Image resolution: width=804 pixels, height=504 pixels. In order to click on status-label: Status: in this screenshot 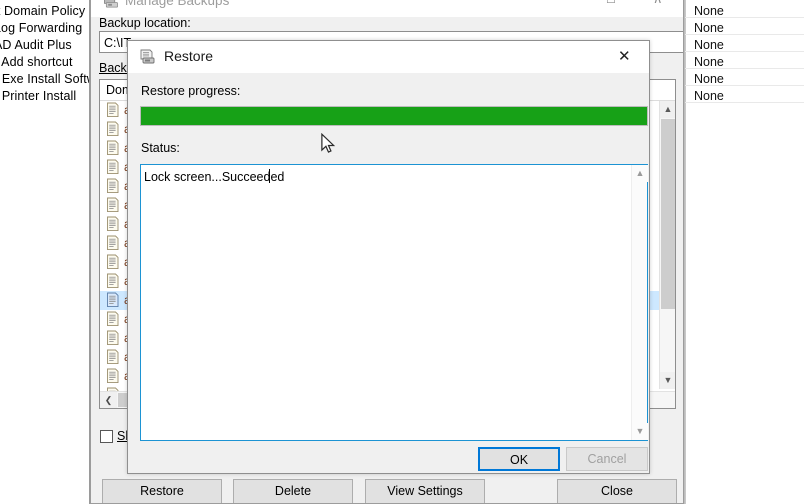, I will do `click(160, 148)`.